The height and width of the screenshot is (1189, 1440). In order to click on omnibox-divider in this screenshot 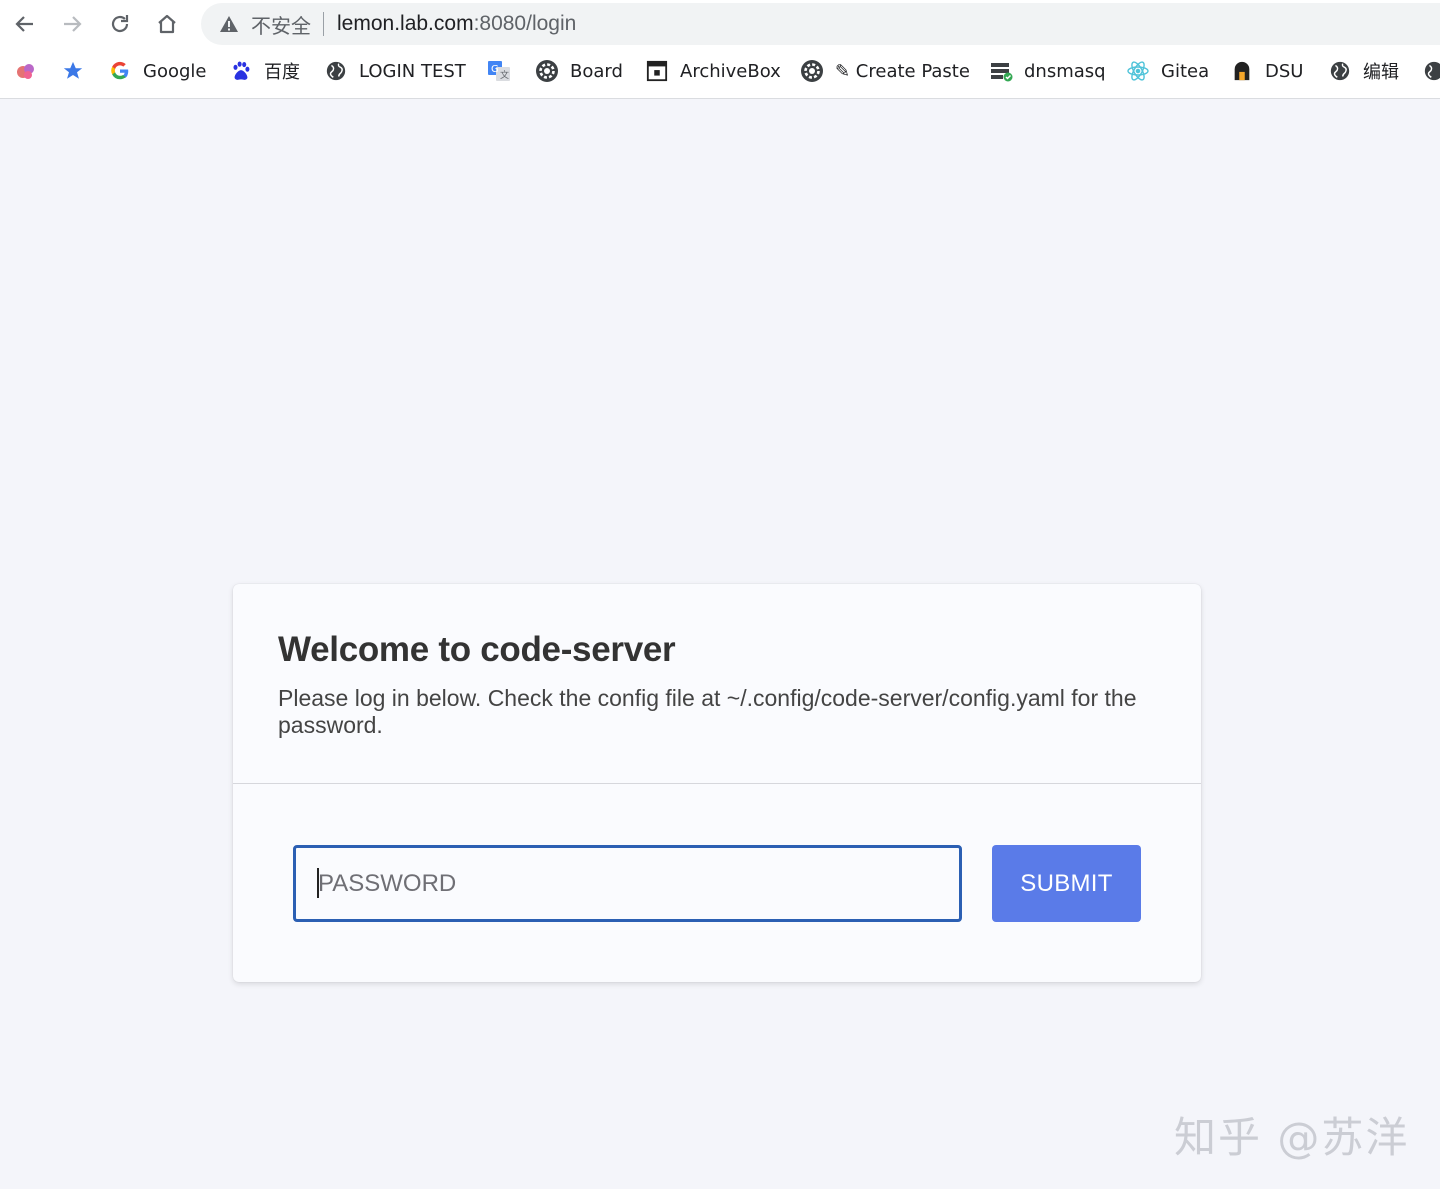, I will do `click(323, 24)`.